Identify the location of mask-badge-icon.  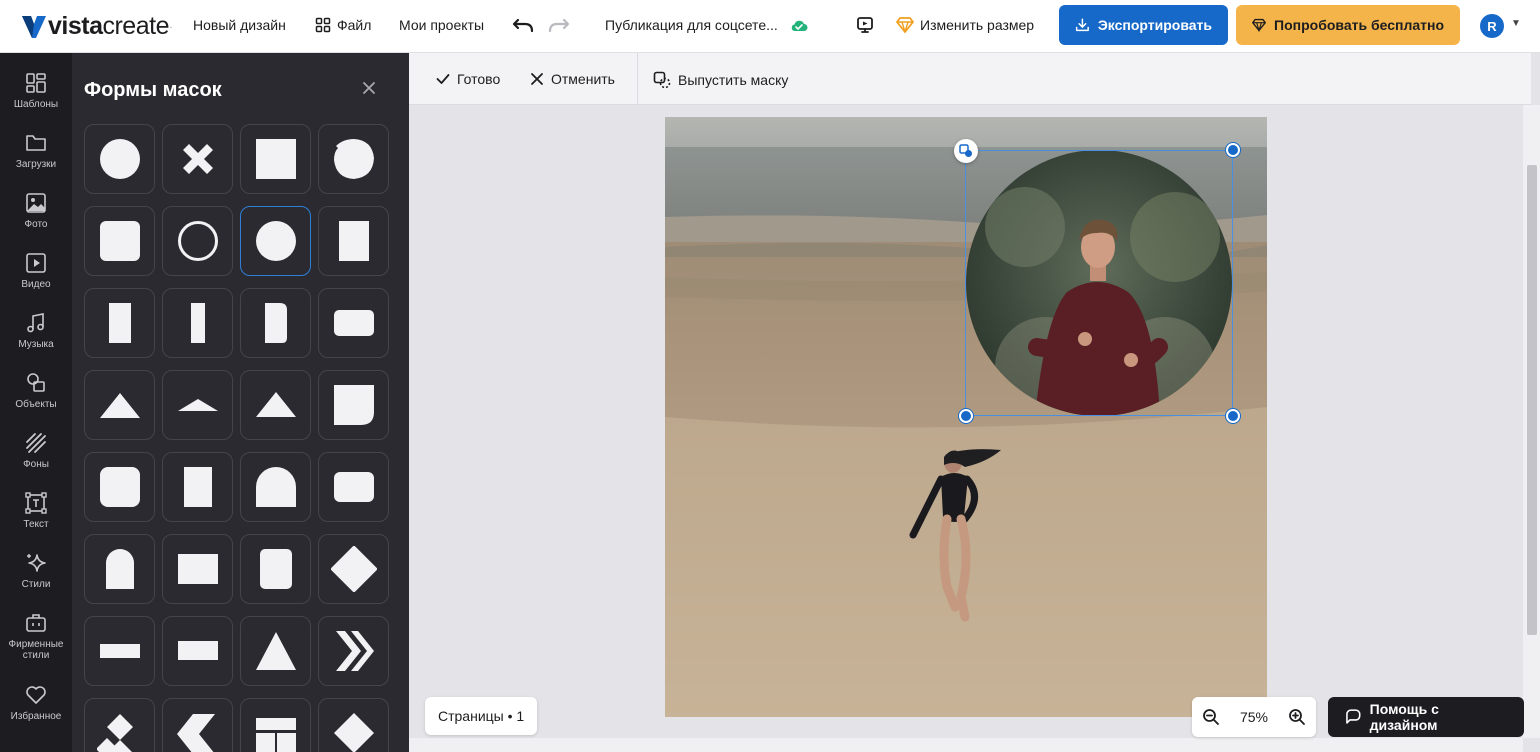
(966, 151).